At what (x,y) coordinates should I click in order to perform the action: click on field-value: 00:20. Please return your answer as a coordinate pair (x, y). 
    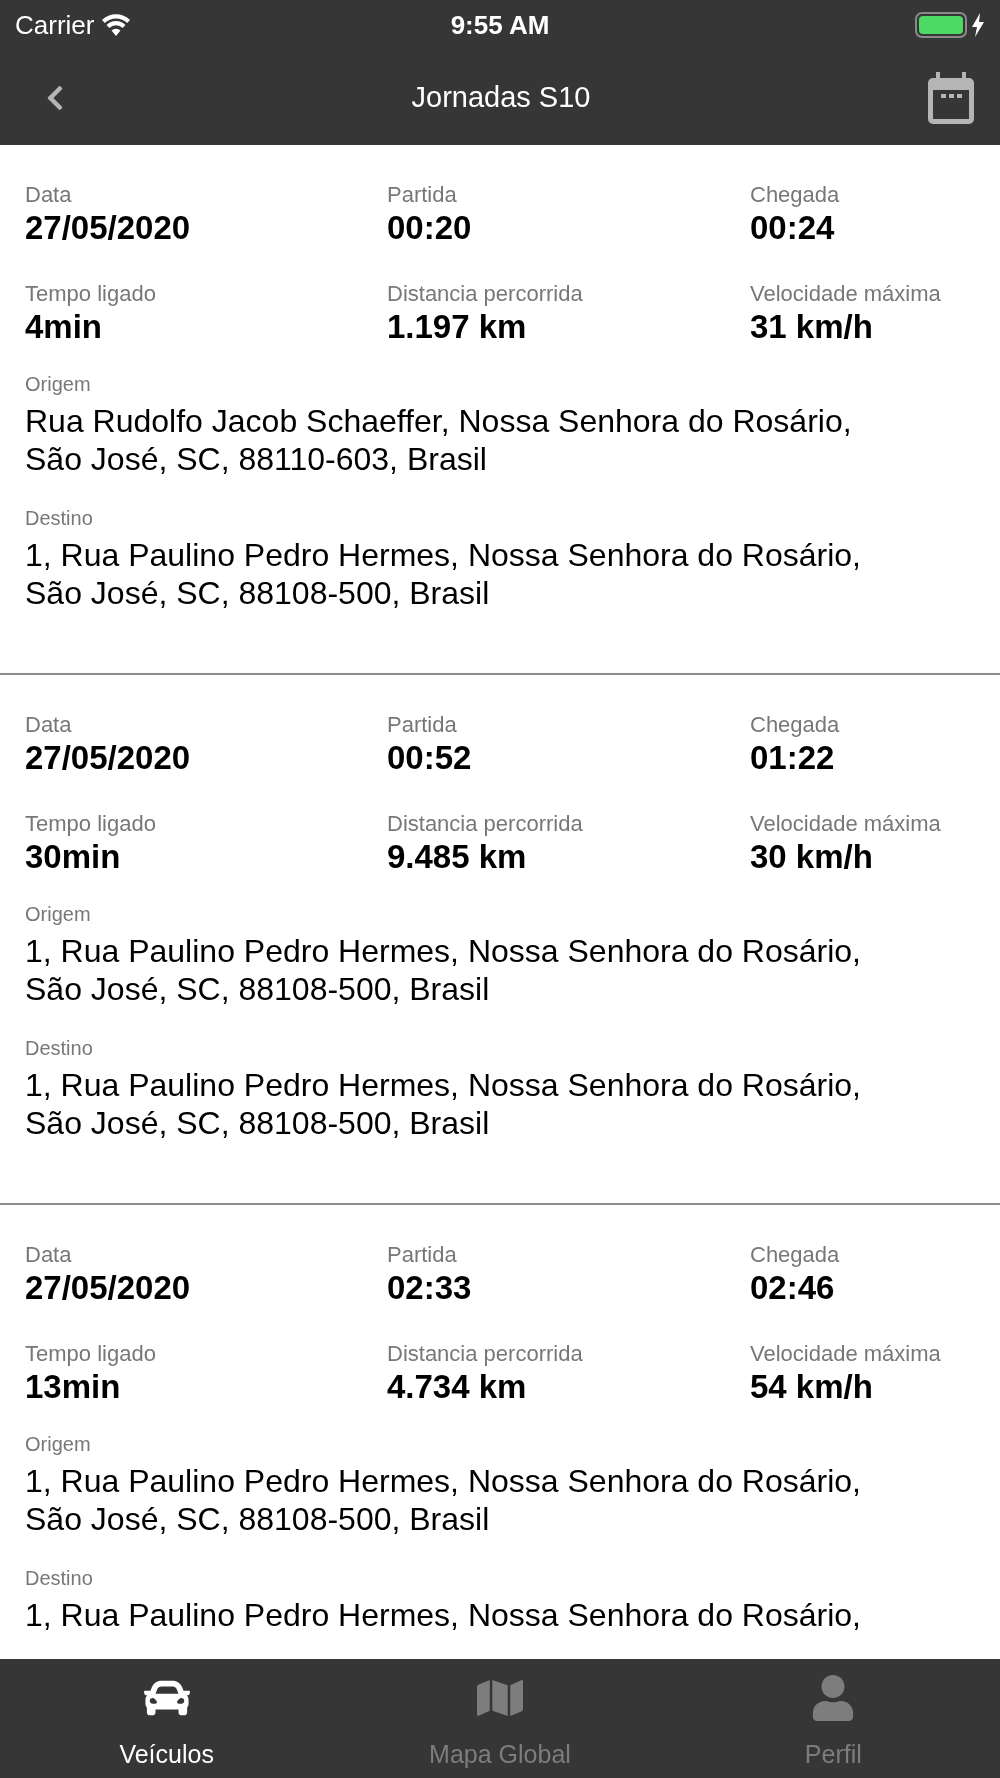
    Looking at the image, I should click on (430, 228).